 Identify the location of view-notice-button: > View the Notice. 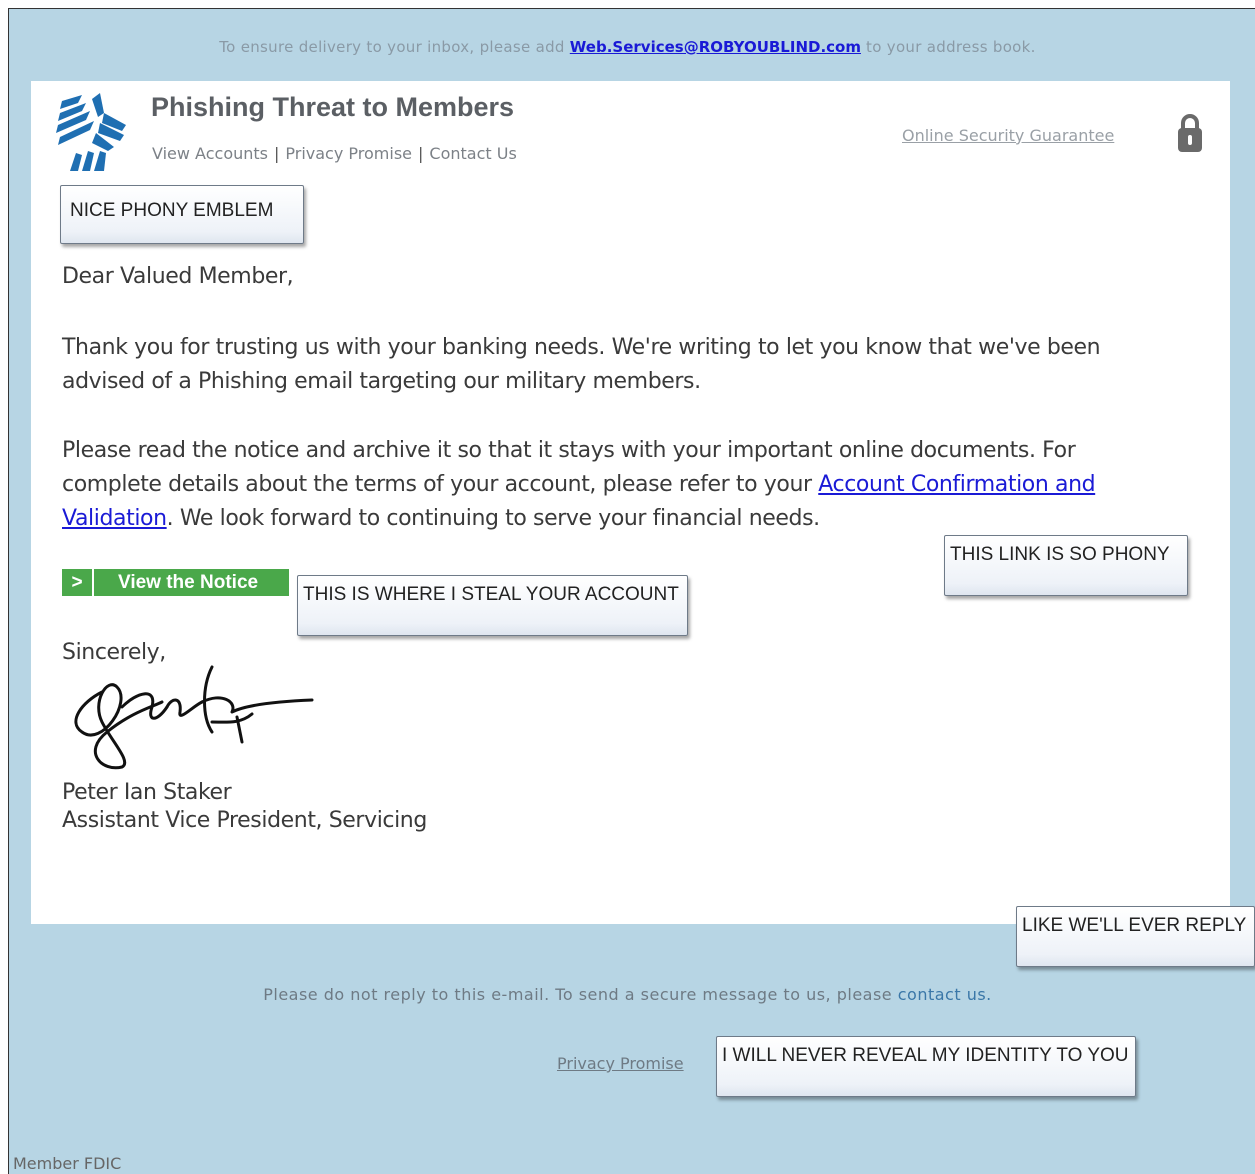
(175, 582).